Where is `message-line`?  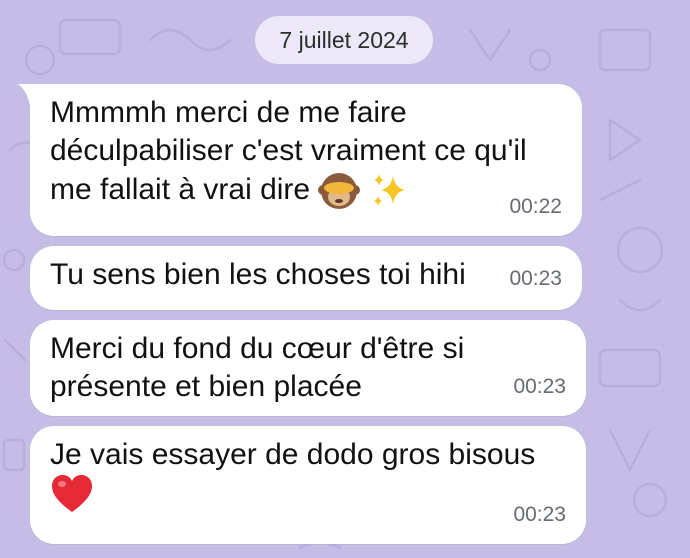
message-line is located at coordinates (308, 495).